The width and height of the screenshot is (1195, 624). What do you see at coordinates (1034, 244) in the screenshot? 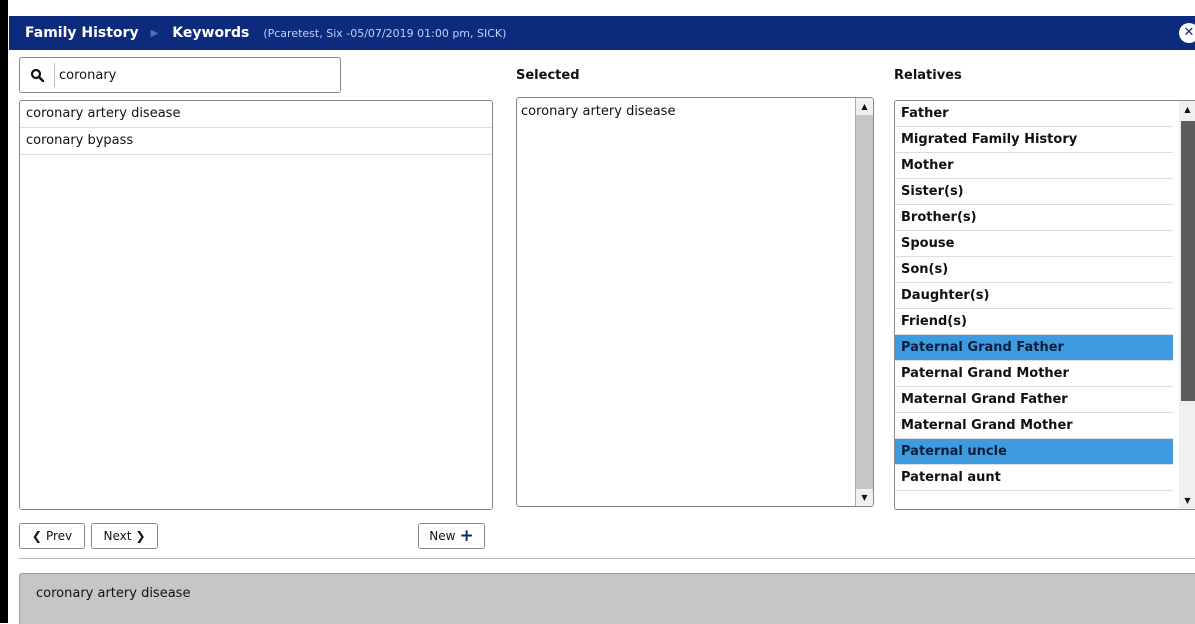
I see `relative-item: Spouse` at bounding box center [1034, 244].